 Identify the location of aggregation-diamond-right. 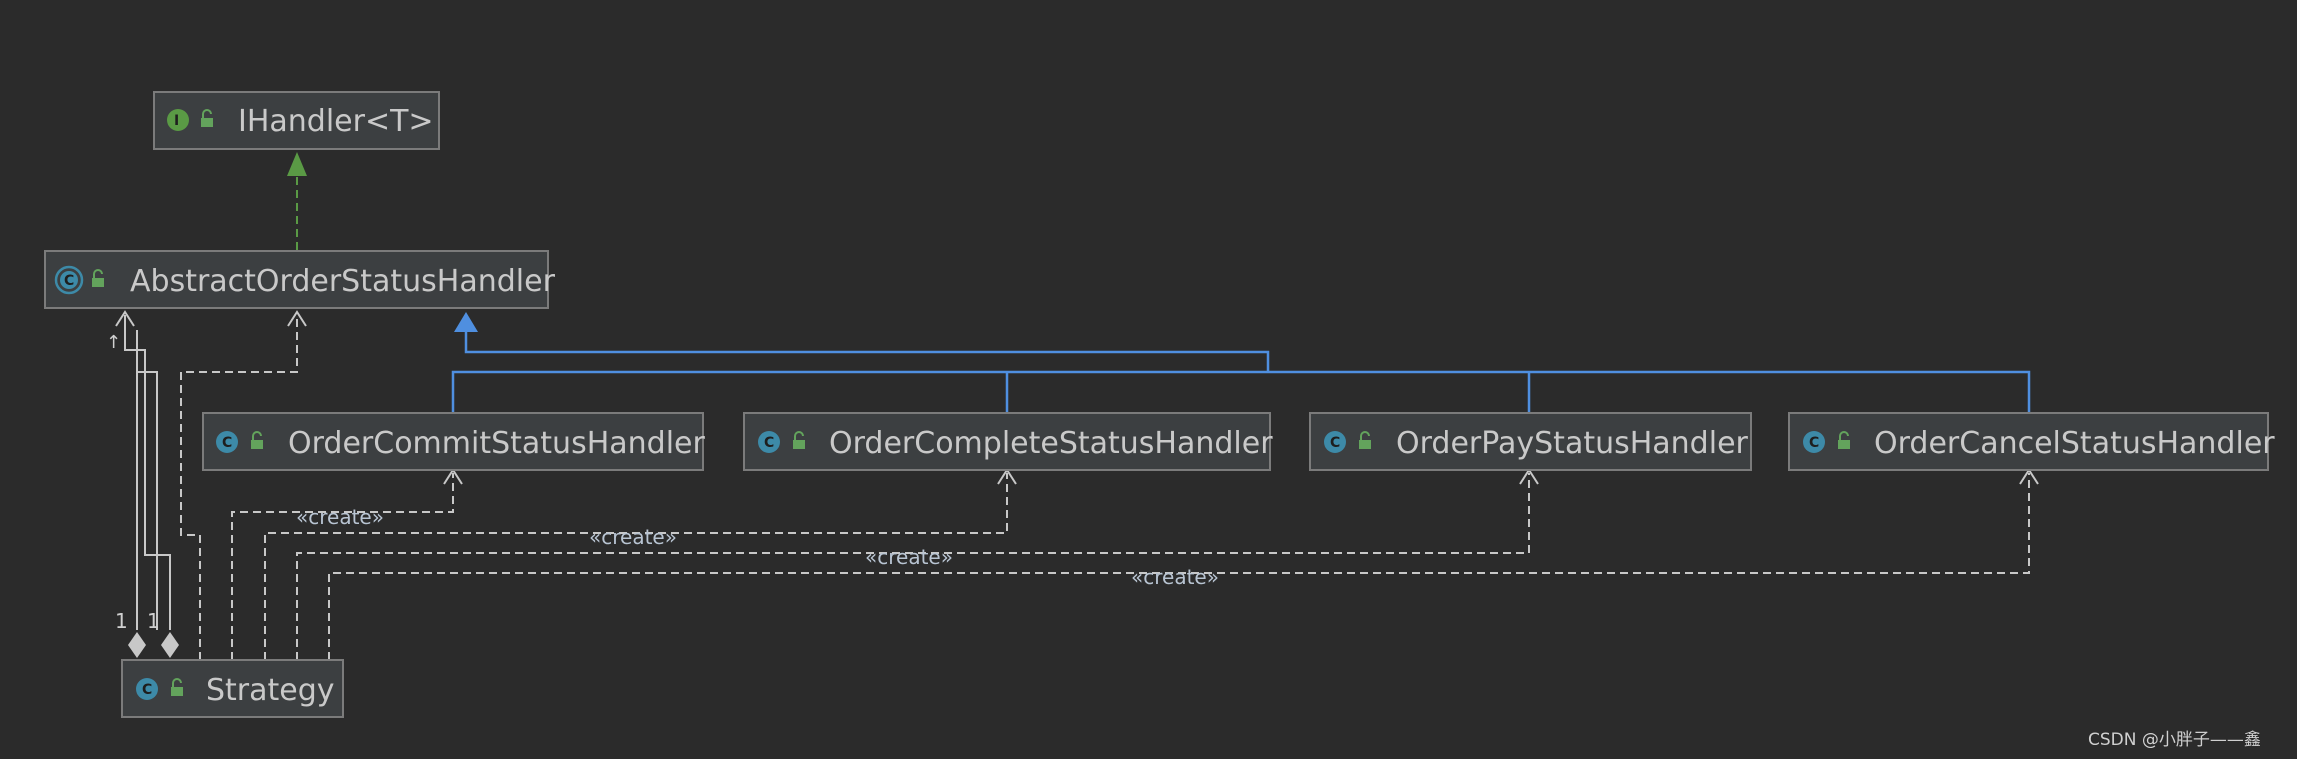
(170, 645).